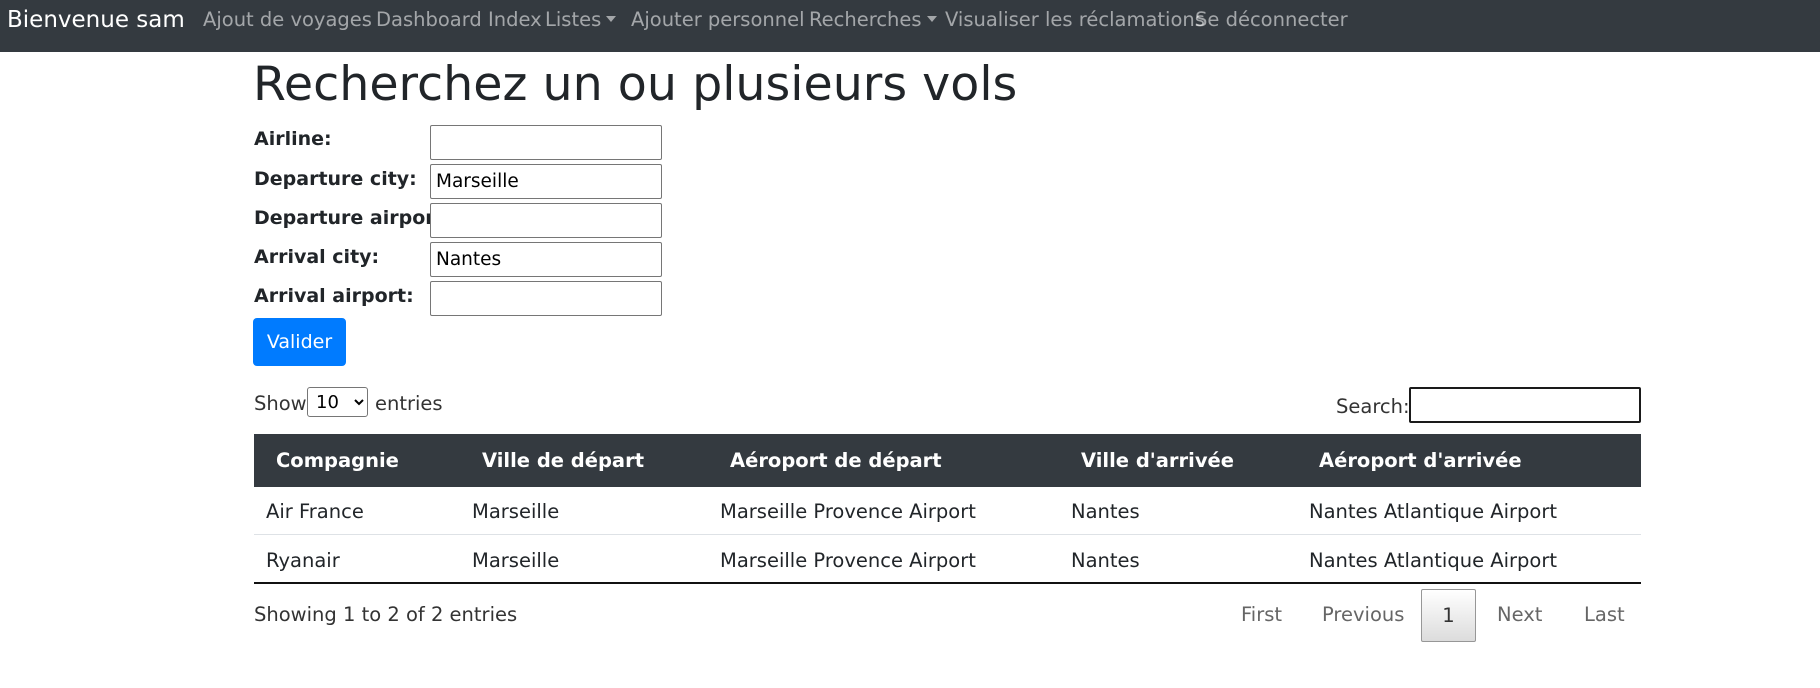 Image resolution: width=1820 pixels, height=688 pixels. Describe the element at coordinates (1373, 406) in the screenshot. I see `search-label: Search:` at that location.